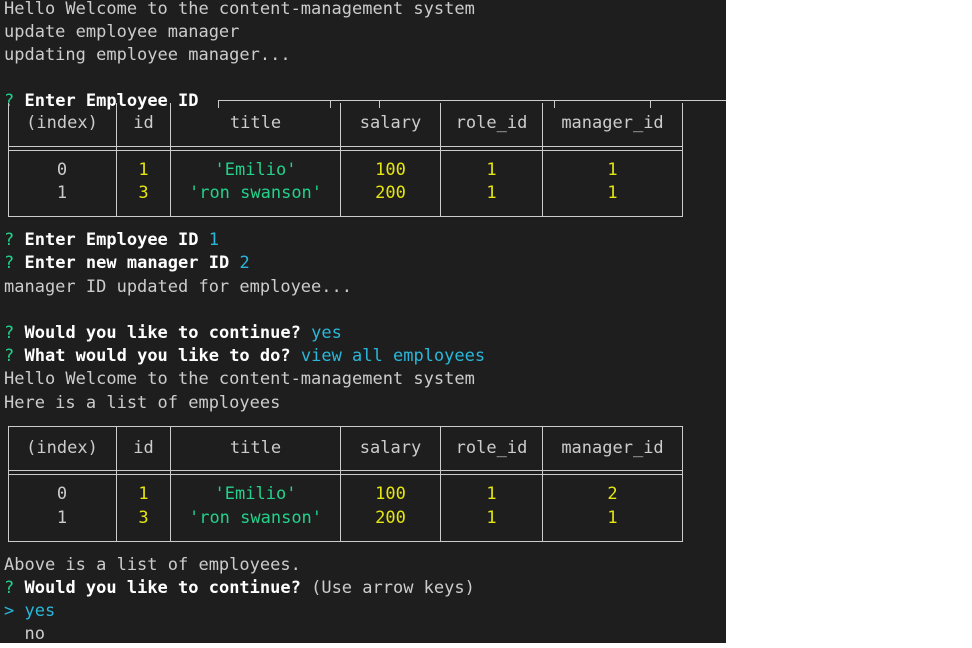  I want to click on output-line: Here is a list of employees, so click(142, 403).